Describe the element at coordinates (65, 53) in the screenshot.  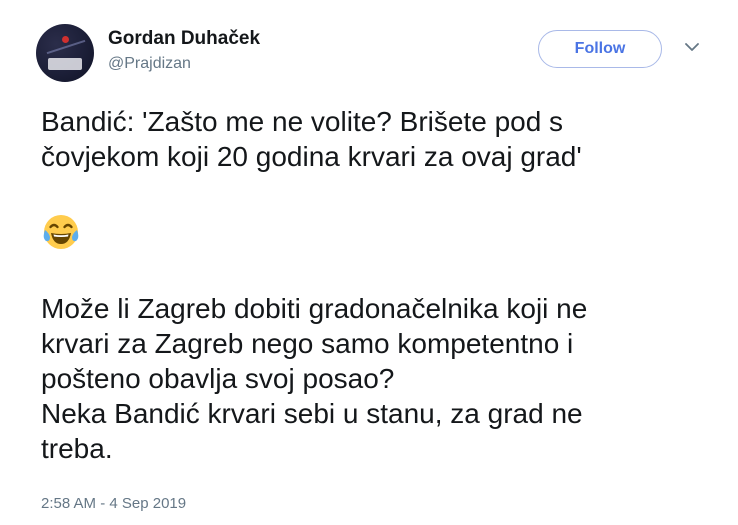
I see `avatar` at that location.